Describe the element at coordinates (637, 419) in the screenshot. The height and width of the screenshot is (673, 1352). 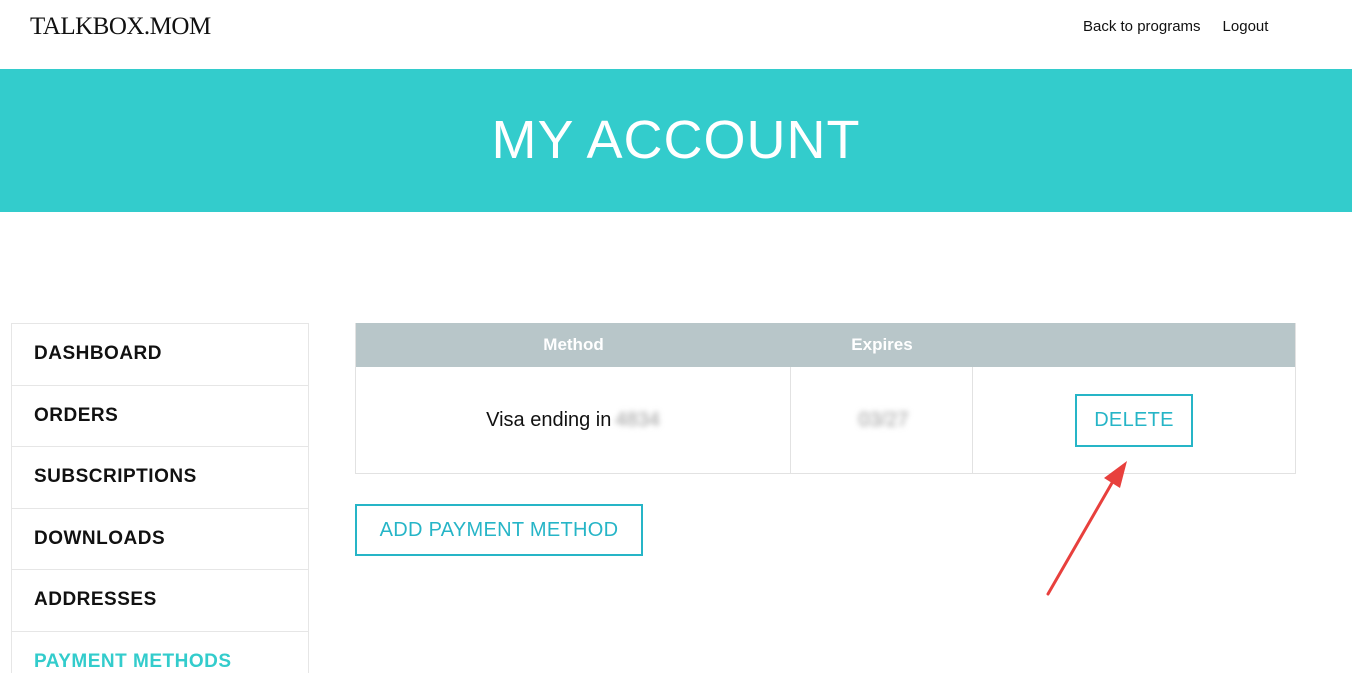
I see `card-last4-redacted: 4834` at that location.